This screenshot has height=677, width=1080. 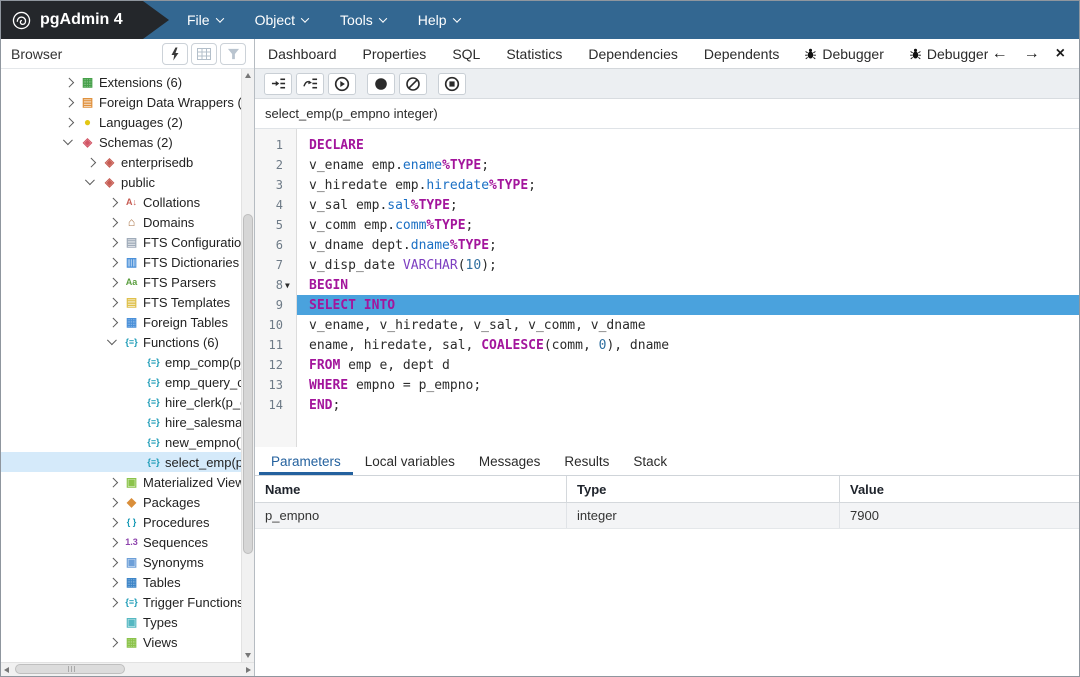 What do you see at coordinates (127, 322) in the screenshot?
I see `tree-item-foreign-tables: ▦ Foreign Tables` at bounding box center [127, 322].